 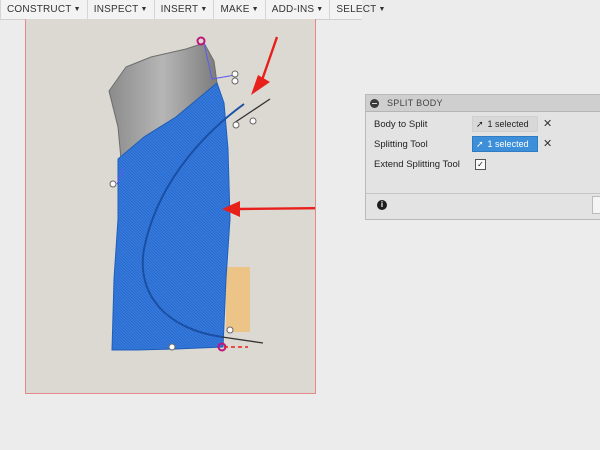 I want to click on splitting-tool-selector: ➚ 1 selected, so click(x=505, y=144).